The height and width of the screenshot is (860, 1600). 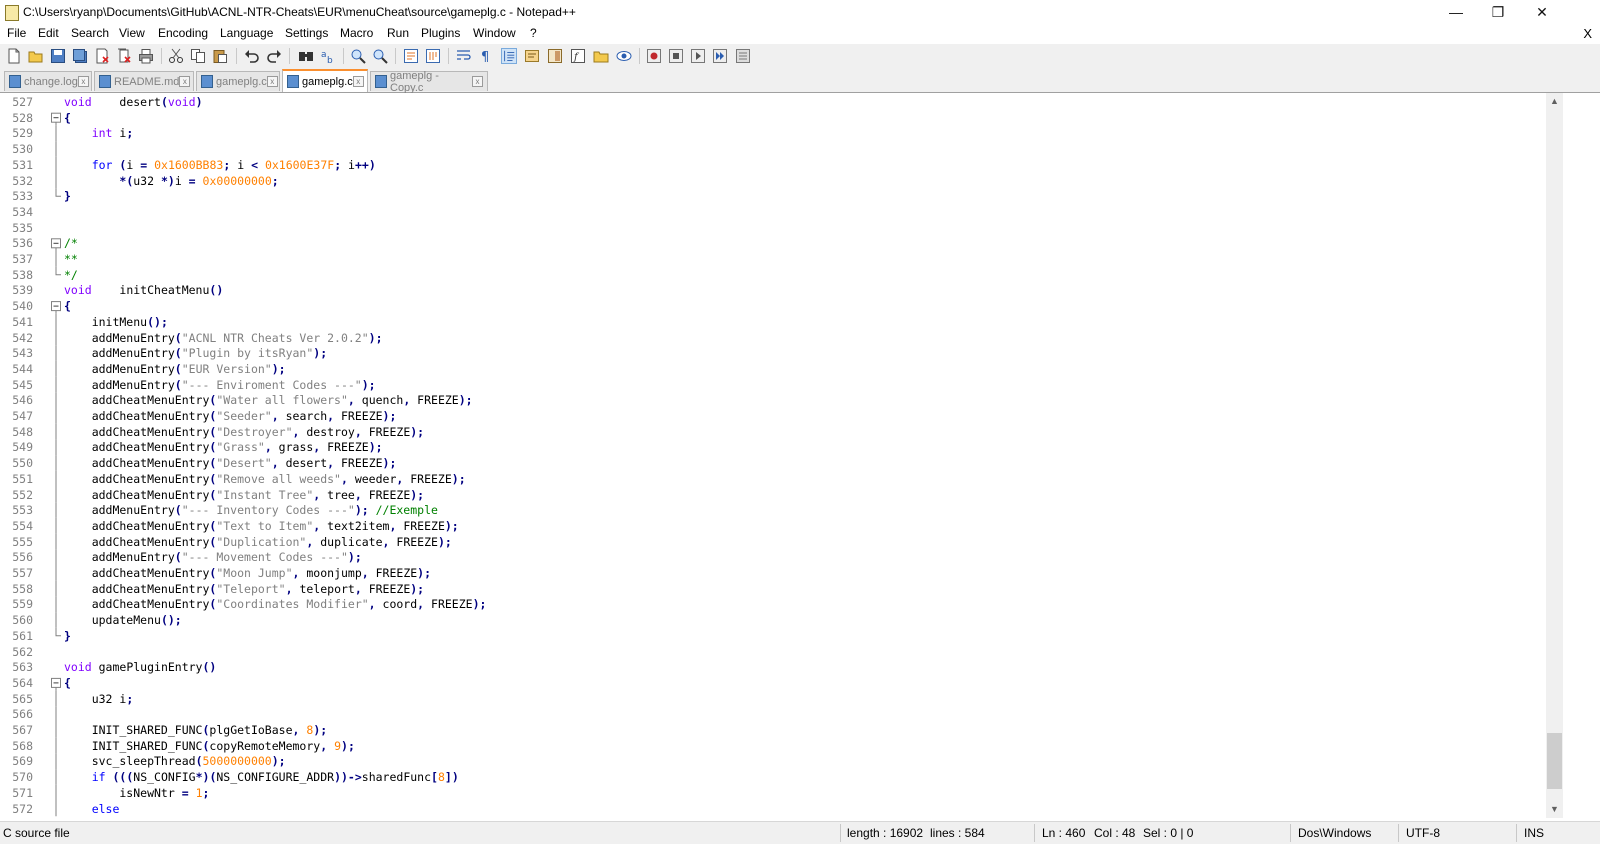 What do you see at coordinates (124, 56) in the screenshot?
I see `close-all-icon` at bounding box center [124, 56].